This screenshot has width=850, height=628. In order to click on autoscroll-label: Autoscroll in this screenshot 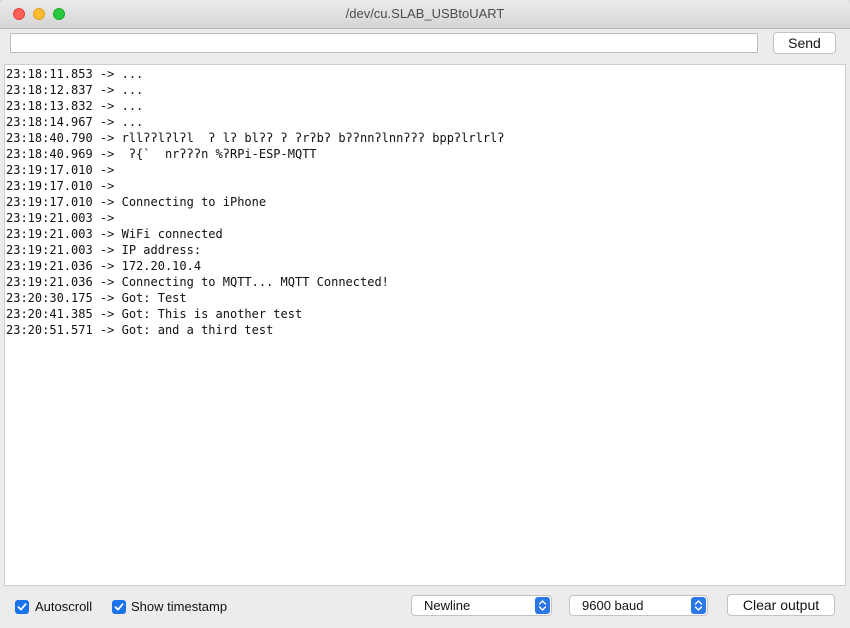, I will do `click(63, 606)`.